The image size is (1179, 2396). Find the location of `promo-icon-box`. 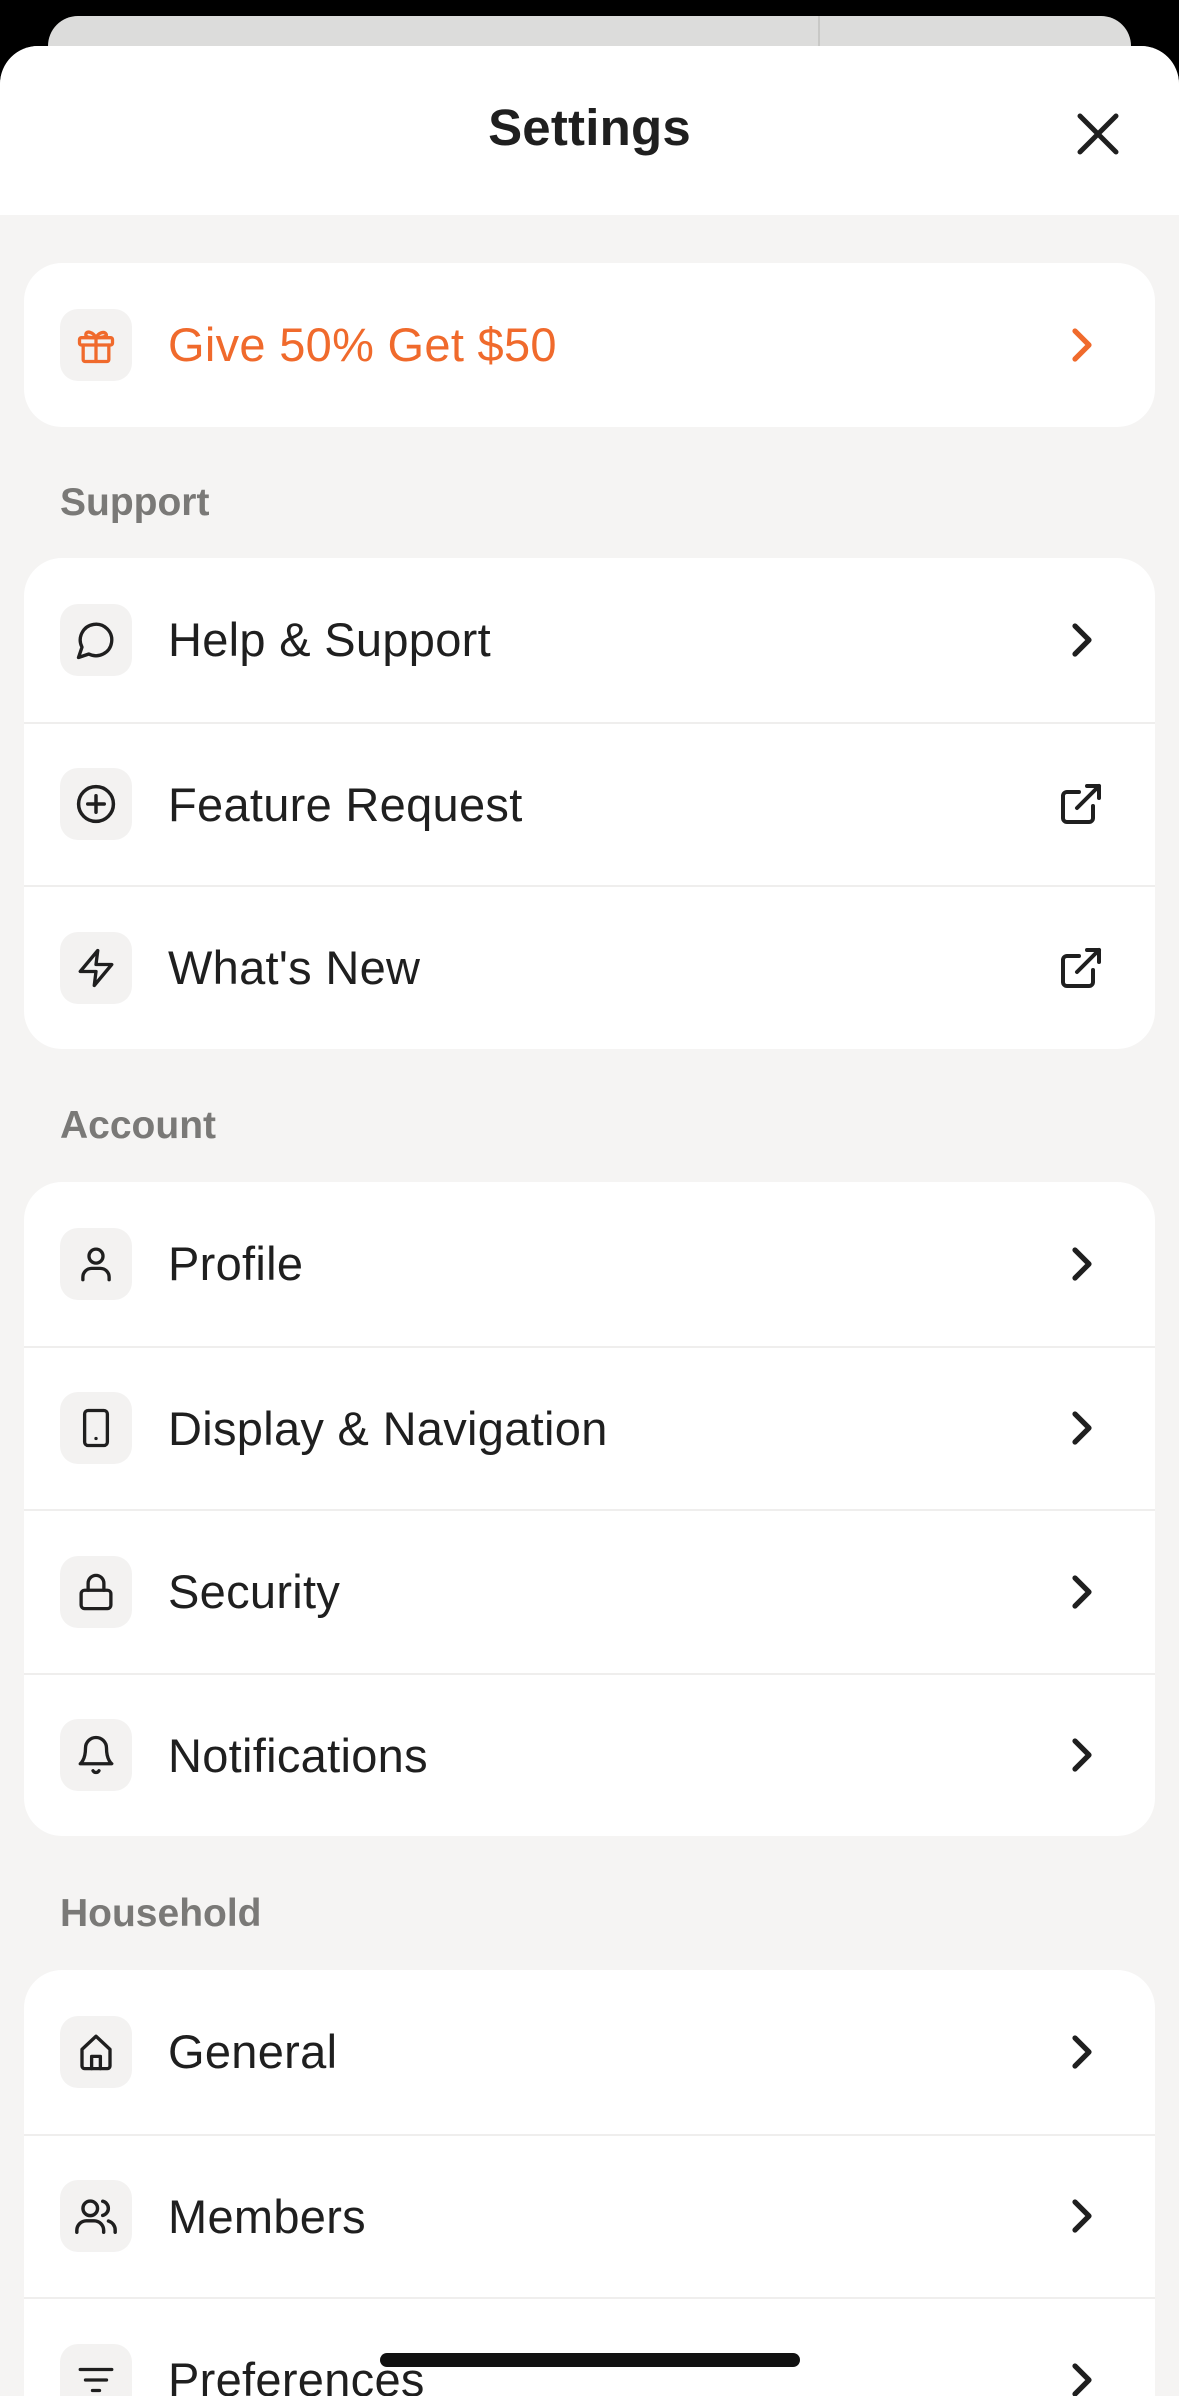

promo-icon-box is located at coordinates (96, 344).